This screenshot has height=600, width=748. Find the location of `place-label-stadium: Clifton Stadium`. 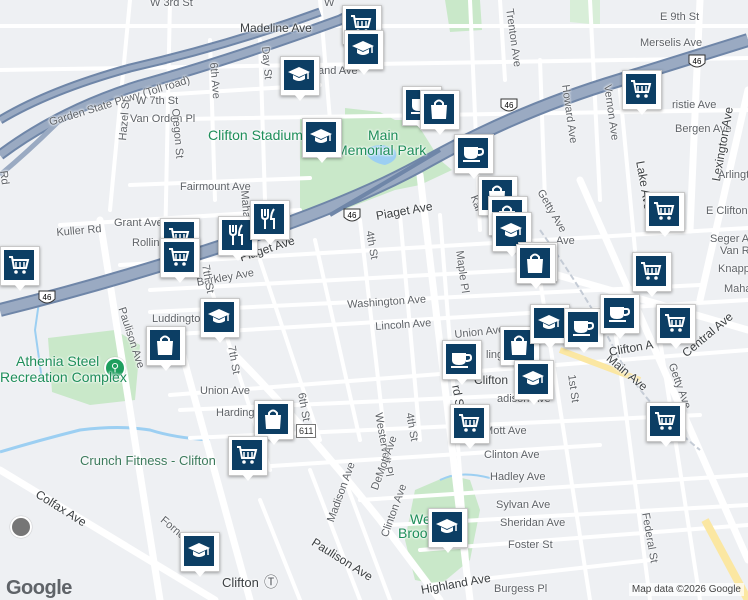

place-label-stadium: Clifton Stadium is located at coordinates (255, 135).